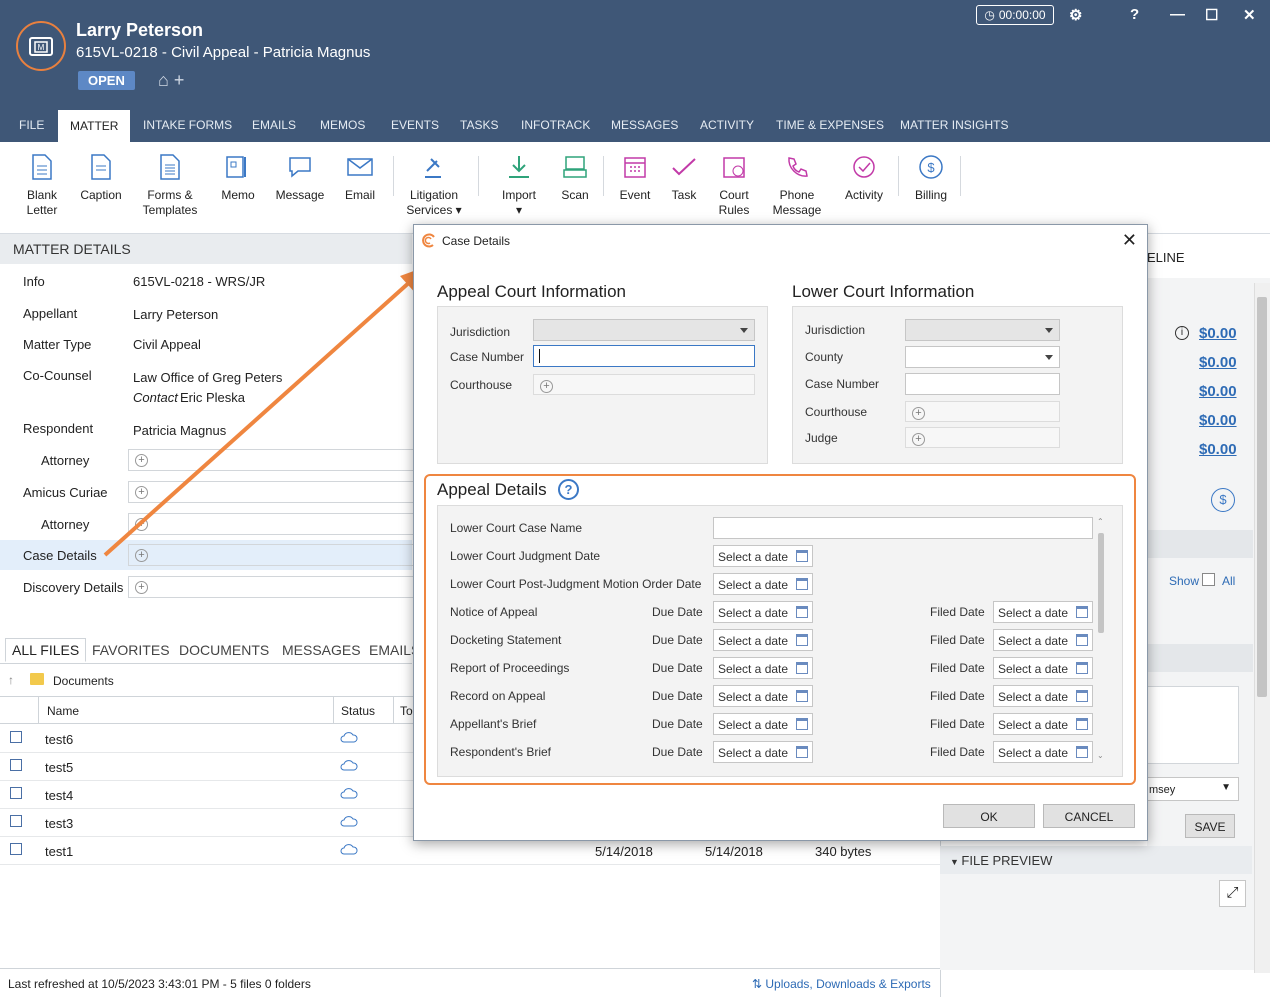  I want to click on lower-jurisdiction-label: Jurisdiction, so click(835, 330).